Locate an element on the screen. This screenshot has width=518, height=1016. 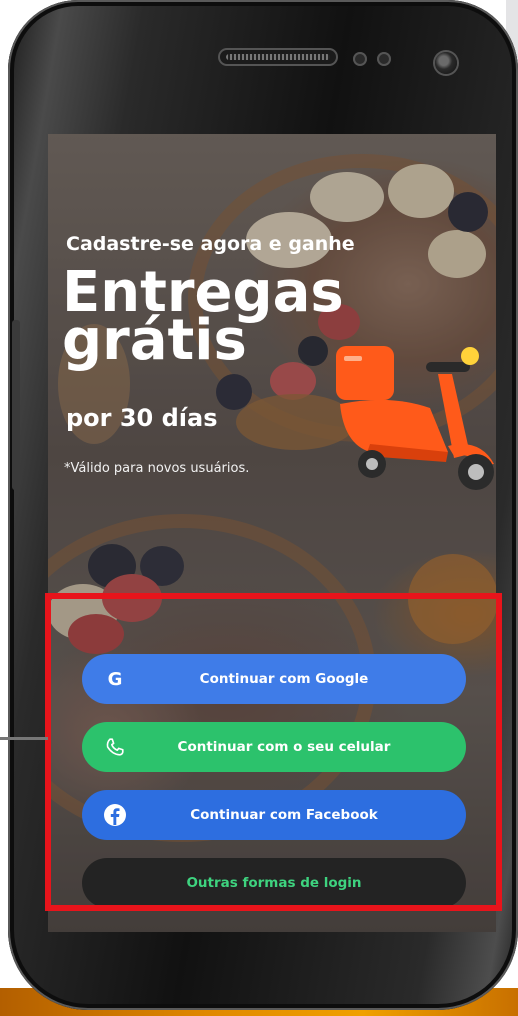
promo-subtitle: Cadastre-se agora e ganhe is located at coordinates (210, 244).